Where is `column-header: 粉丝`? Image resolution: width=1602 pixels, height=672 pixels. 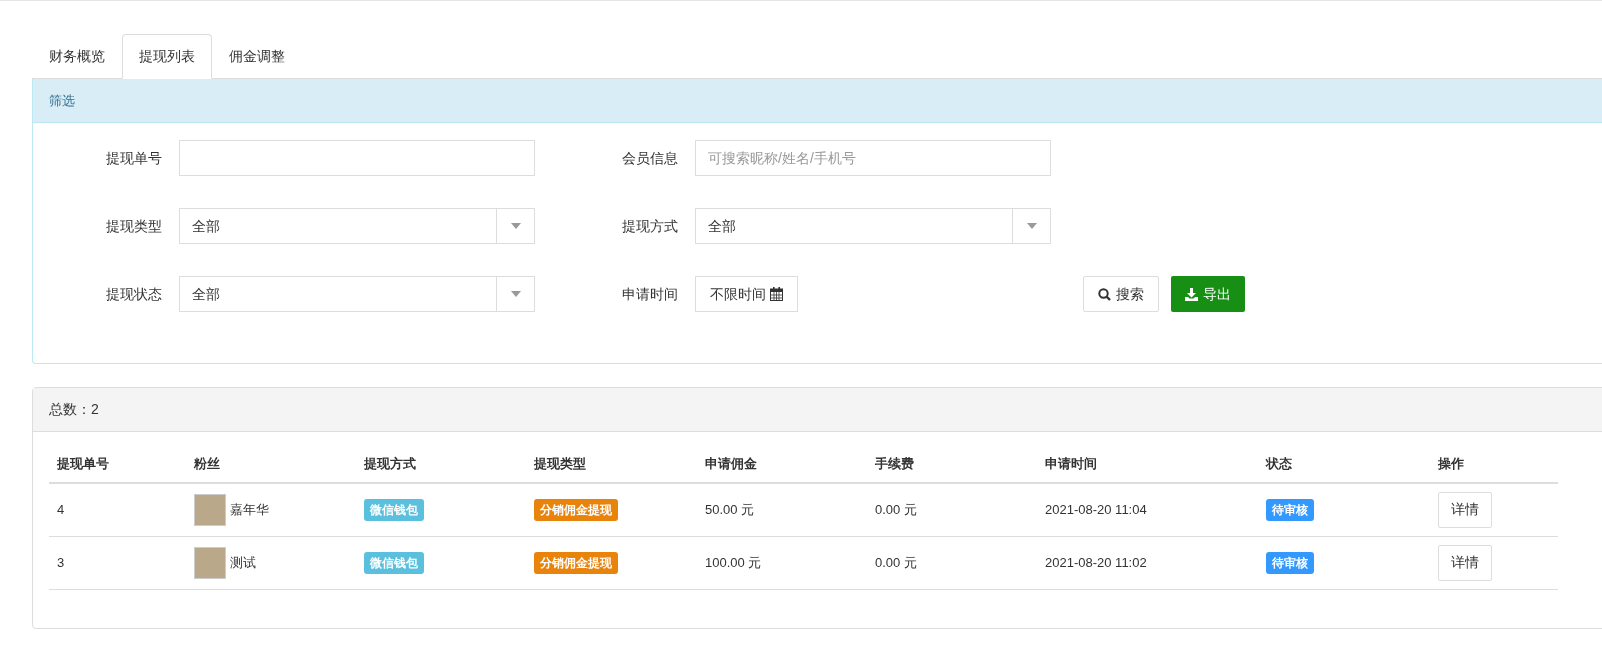 column-header: 粉丝 is located at coordinates (271, 464).